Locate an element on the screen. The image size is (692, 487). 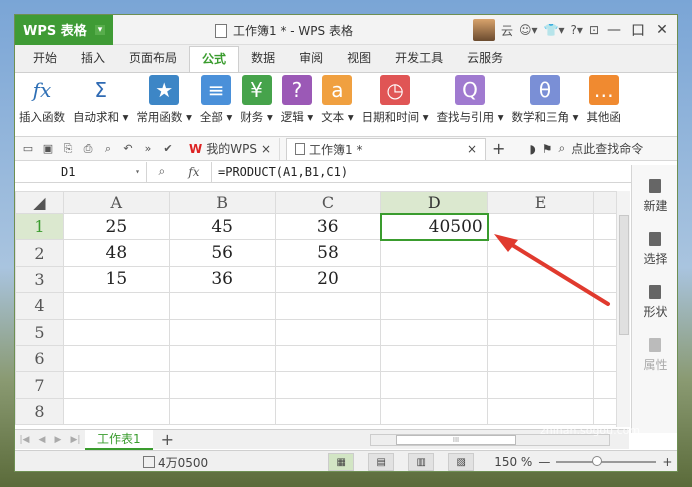
page-view-button: ▤ is located at coordinates (381, 462).